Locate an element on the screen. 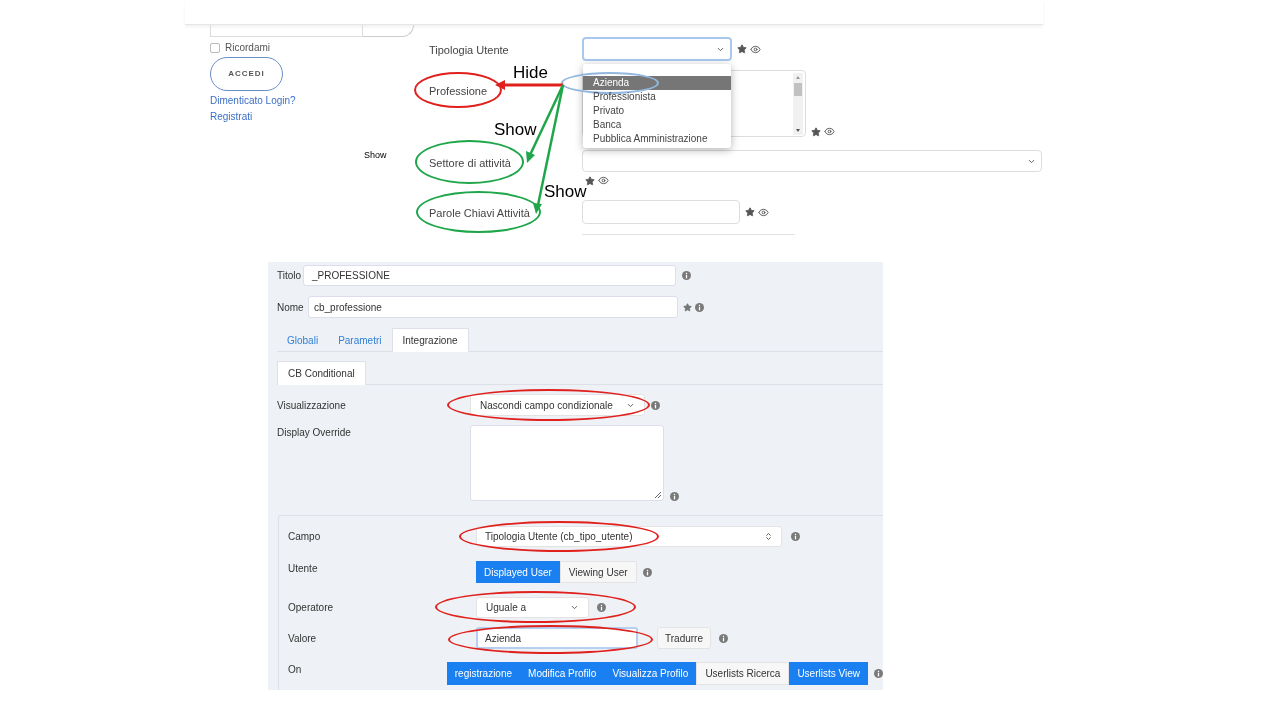  field-label: Nome is located at coordinates (291, 307).